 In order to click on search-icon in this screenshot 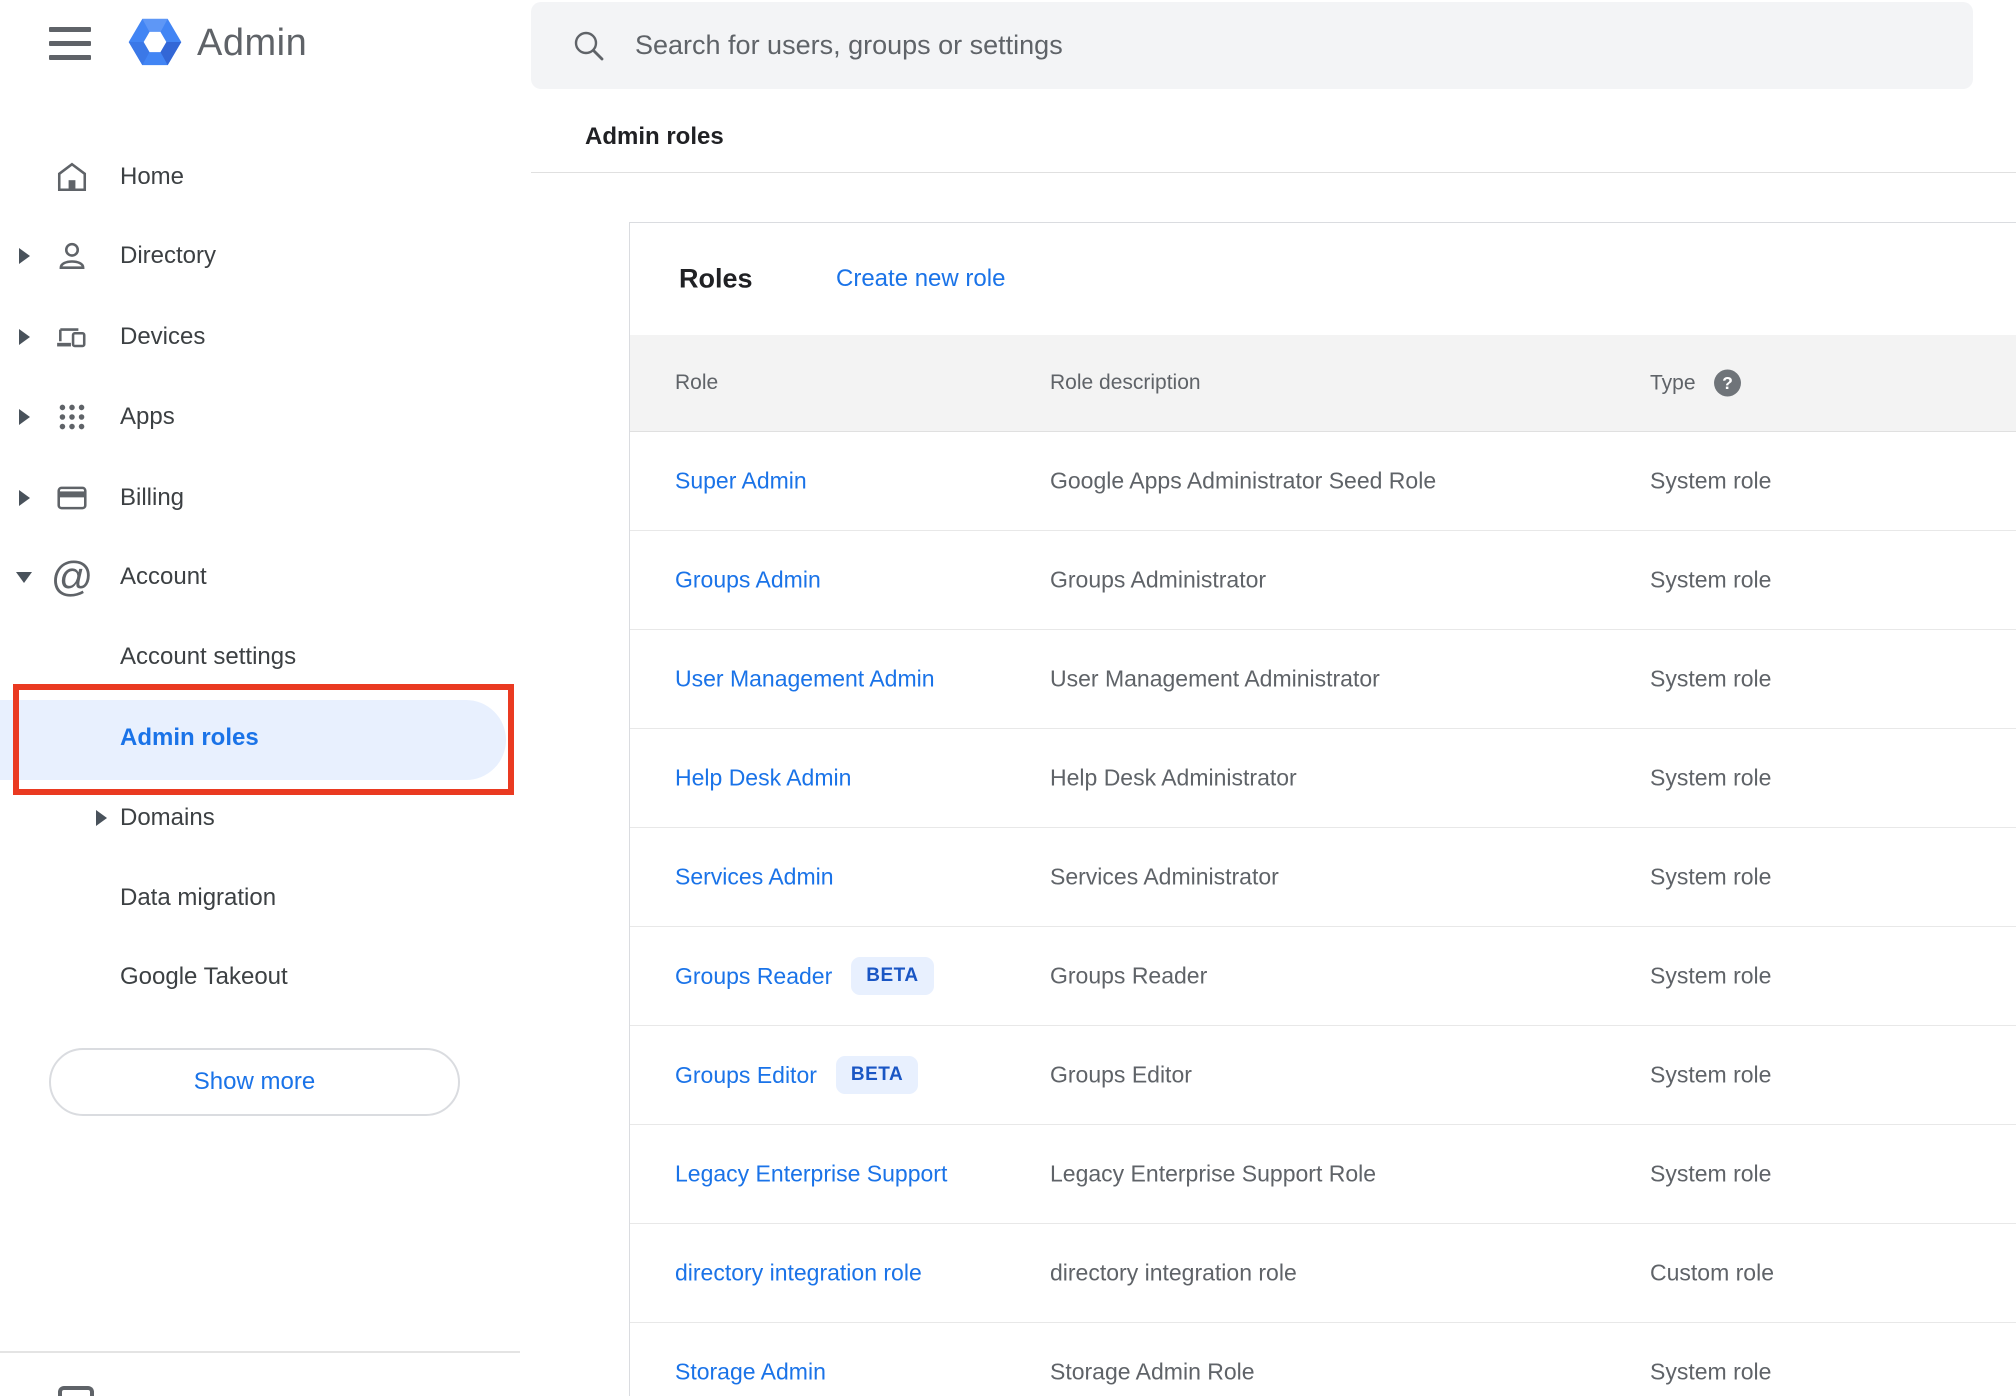, I will do `click(589, 46)`.